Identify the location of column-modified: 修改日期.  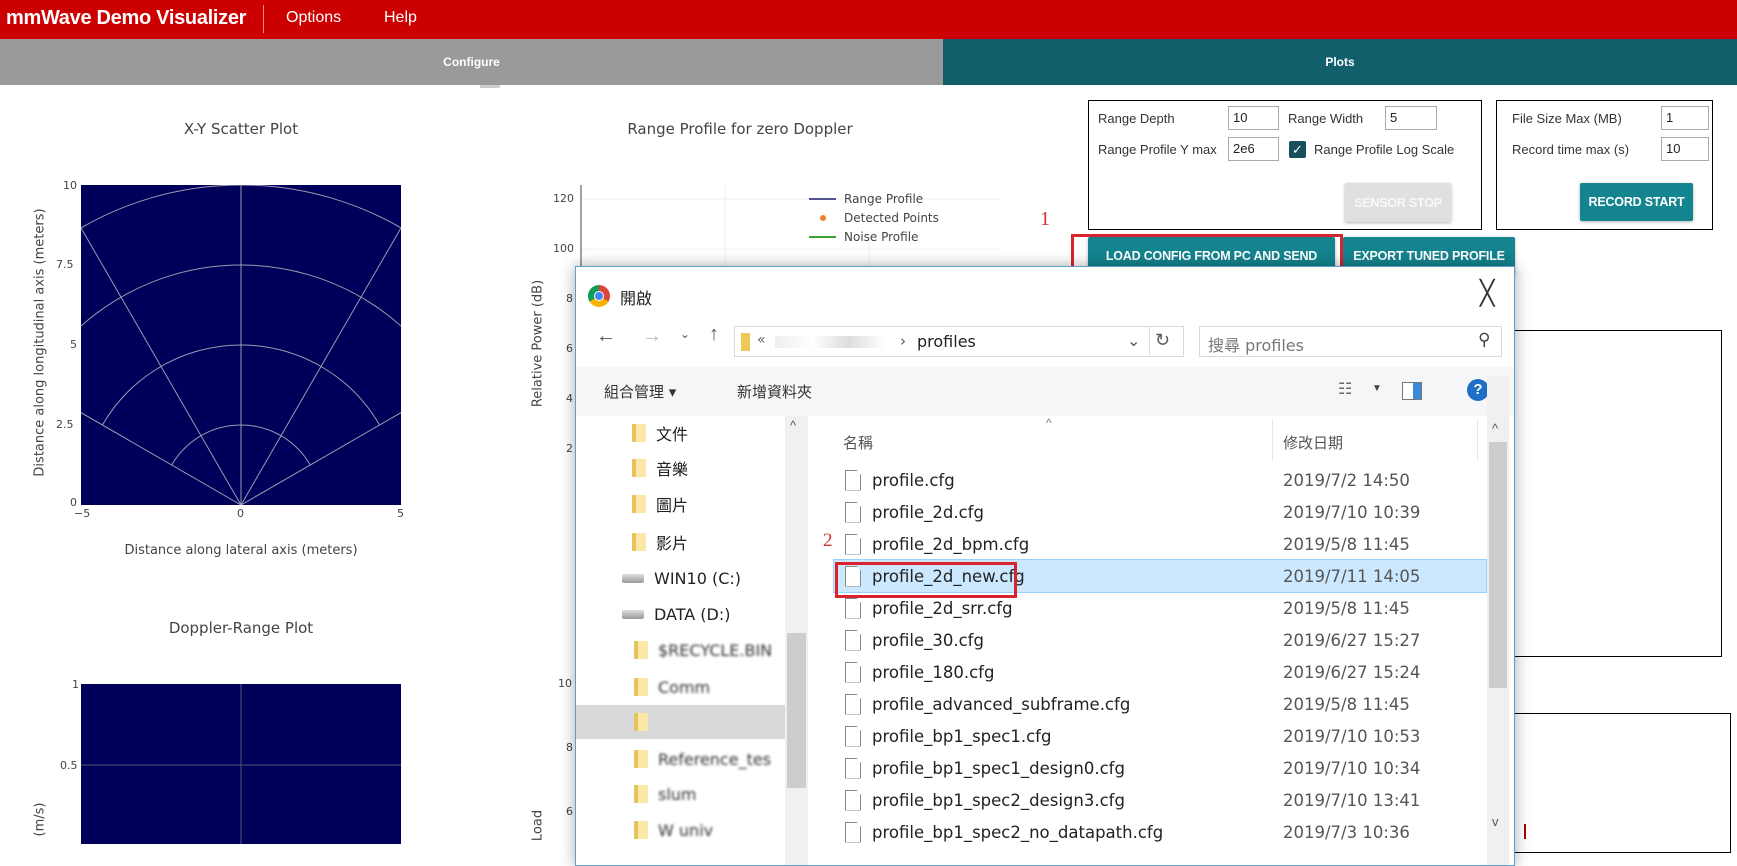
(1313, 442).